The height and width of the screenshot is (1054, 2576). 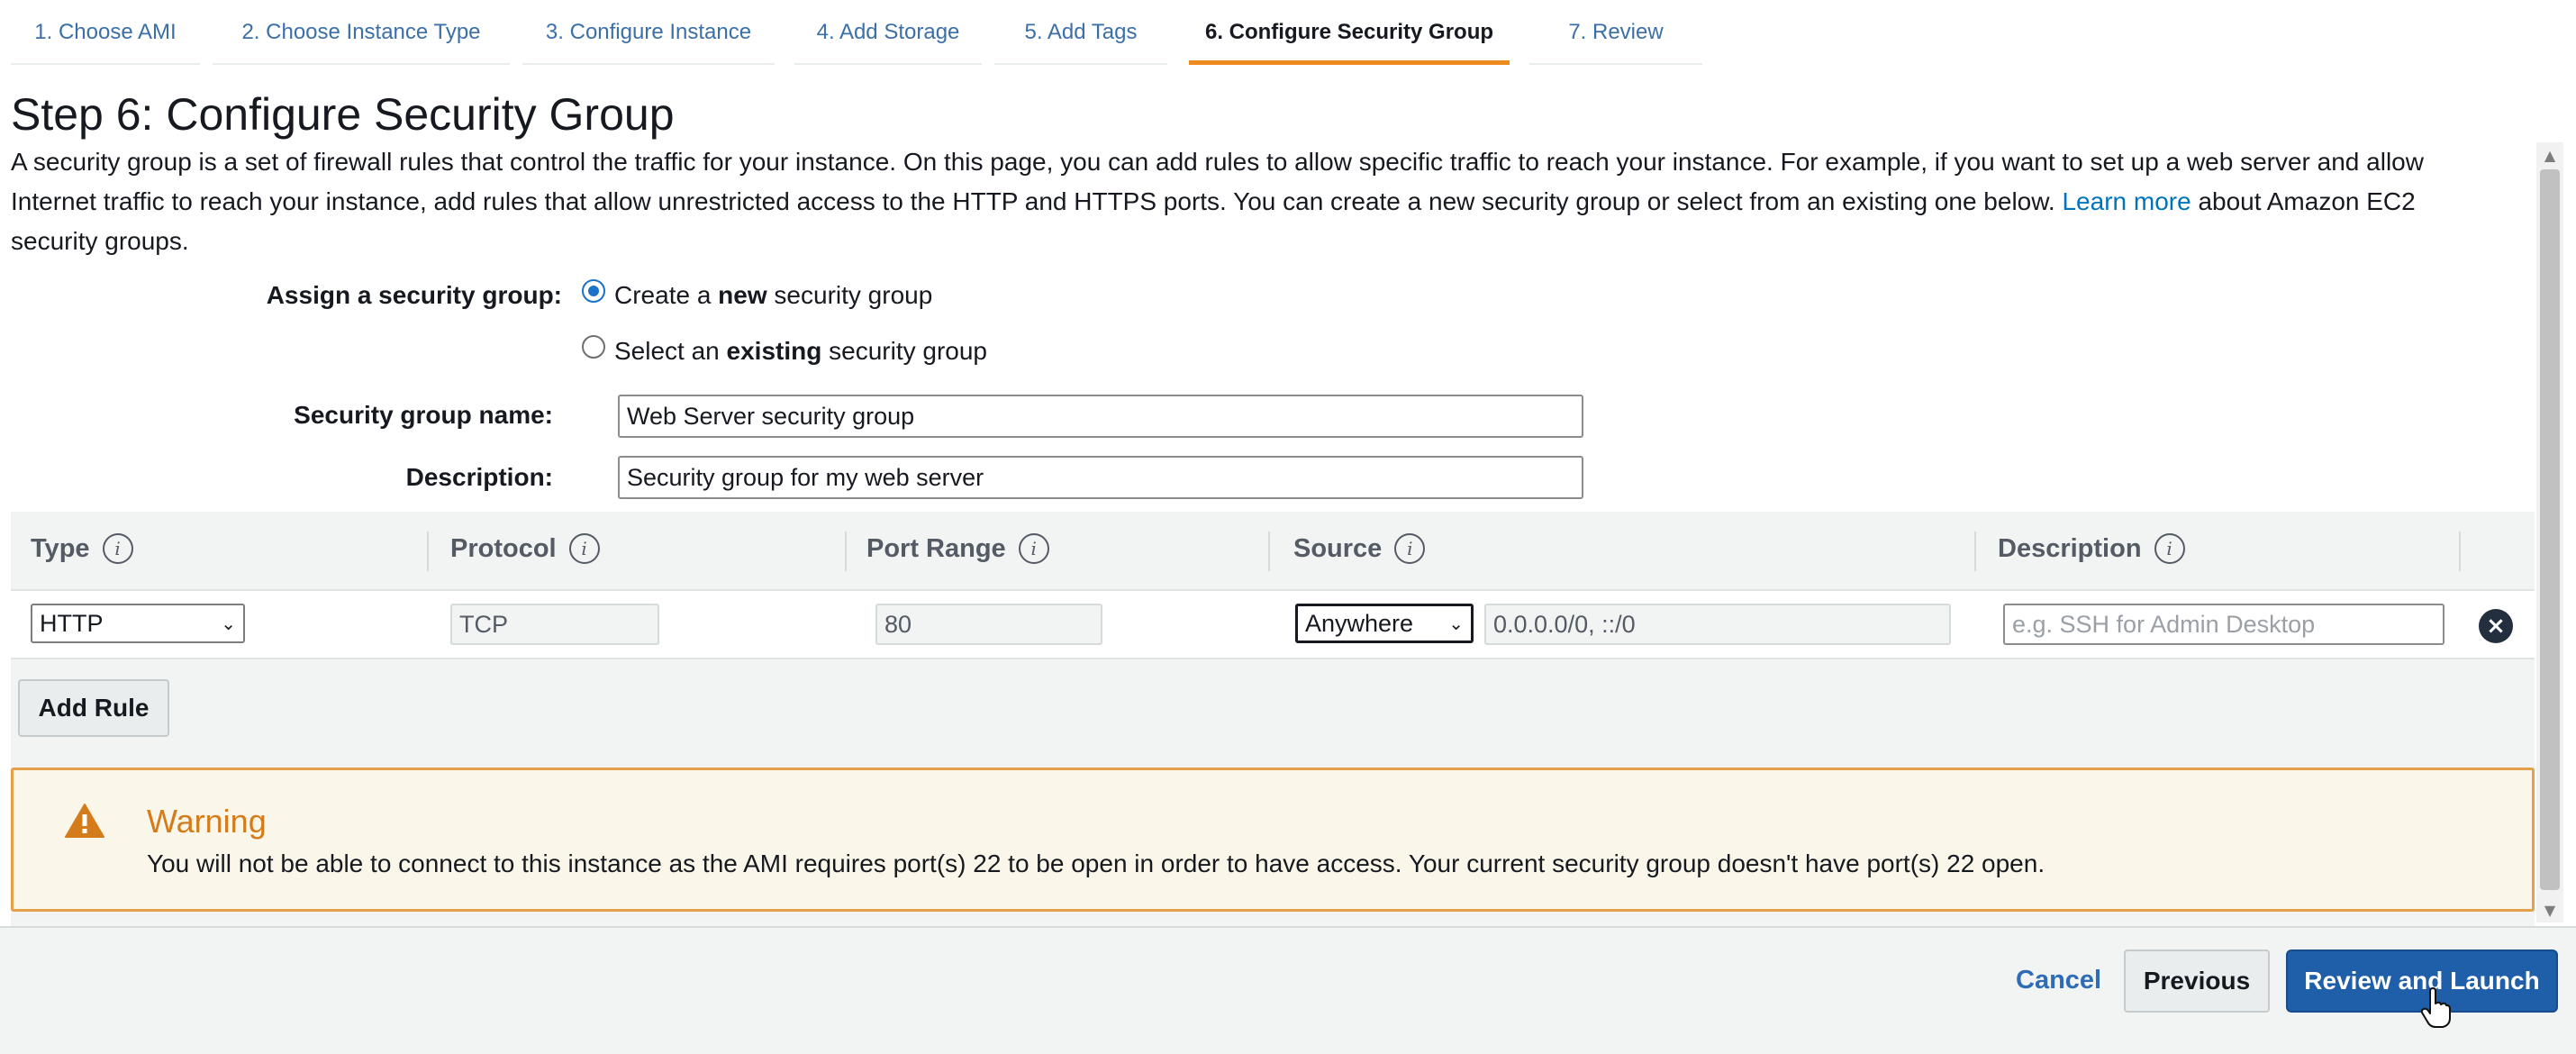 What do you see at coordinates (2058, 981) in the screenshot?
I see `cancel-button: Cancel` at bounding box center [2058, 981].